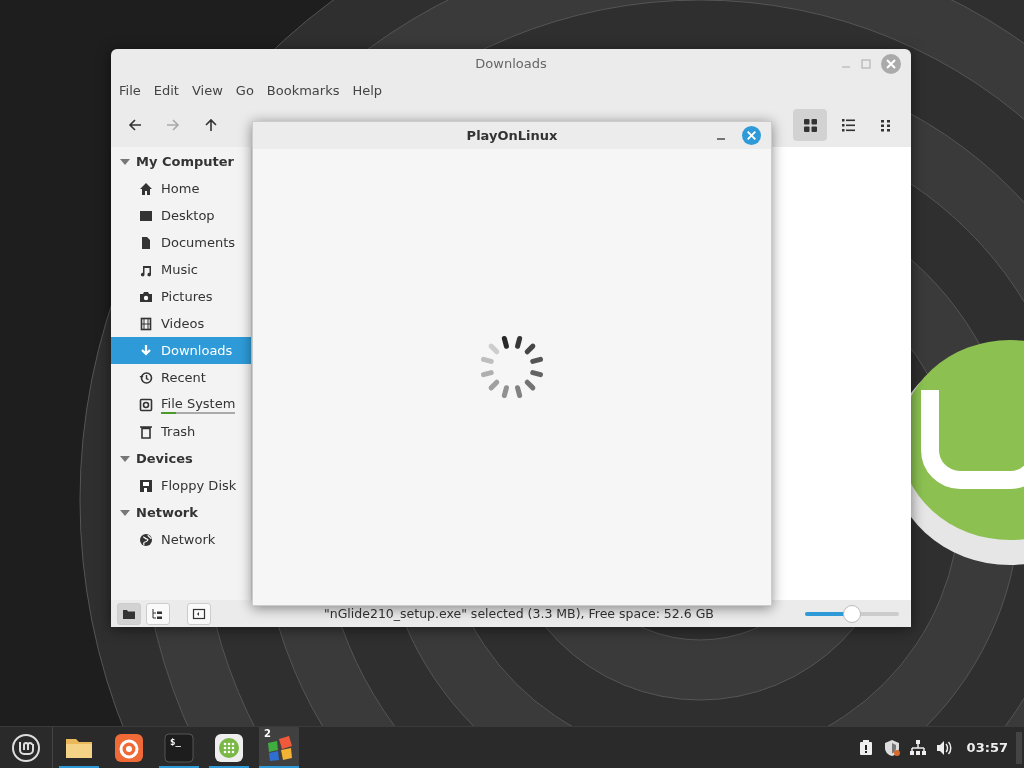  I want to click on grid-view-icon, so click(810, 125).